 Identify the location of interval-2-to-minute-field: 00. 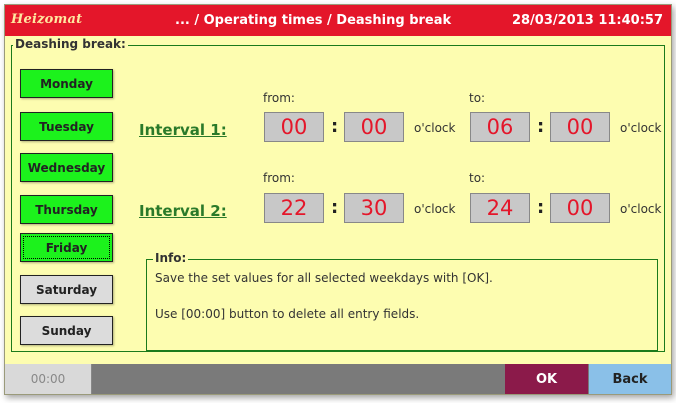
(580, 208).